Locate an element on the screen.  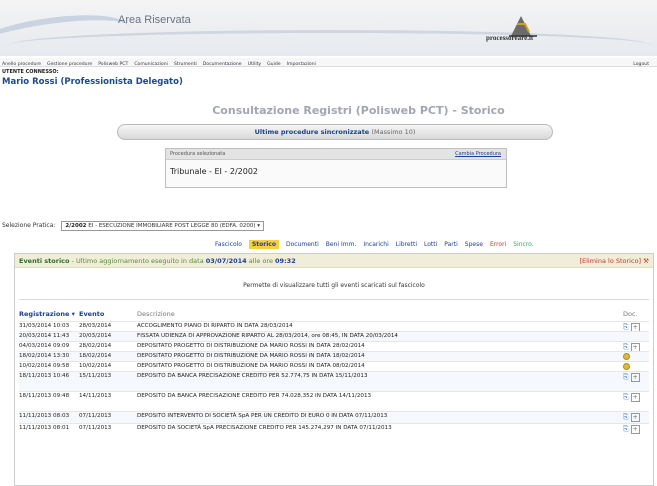
events-title: Eventi storico is located at coordinates (44, 261).